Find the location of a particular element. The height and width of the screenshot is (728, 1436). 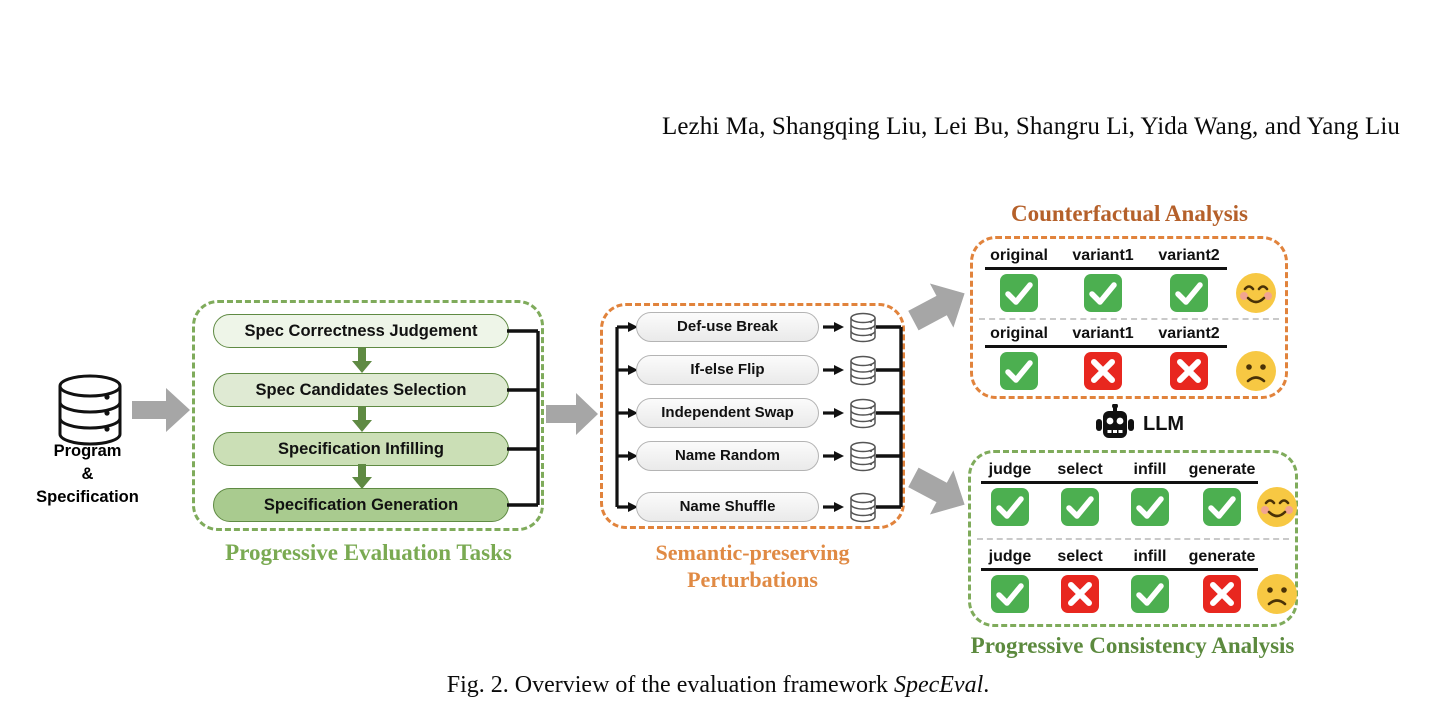

pc-r1-col-select: select is located at coordinates (1080, 469).